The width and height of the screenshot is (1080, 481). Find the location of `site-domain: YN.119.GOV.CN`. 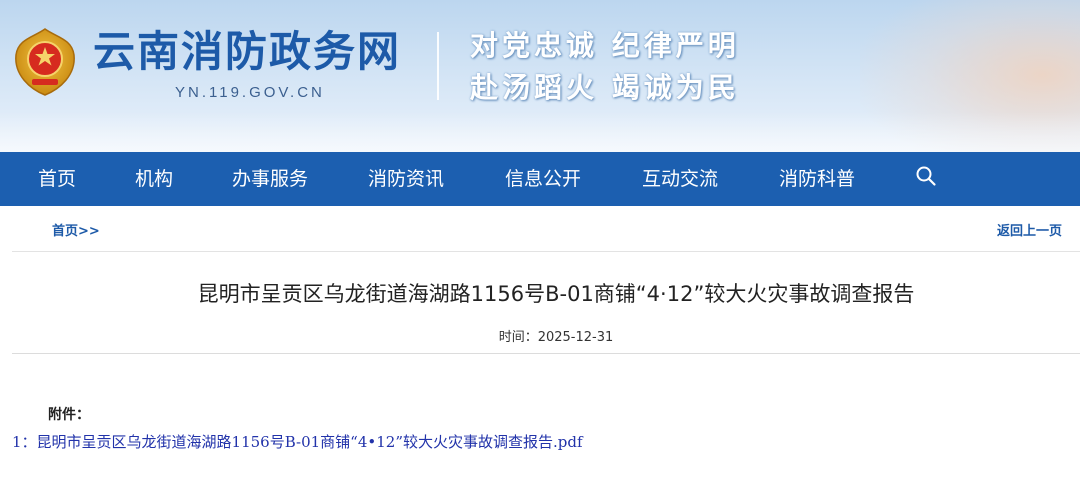

site-domain: YN.119.GOV.CN is located at coordinates (250, 92).